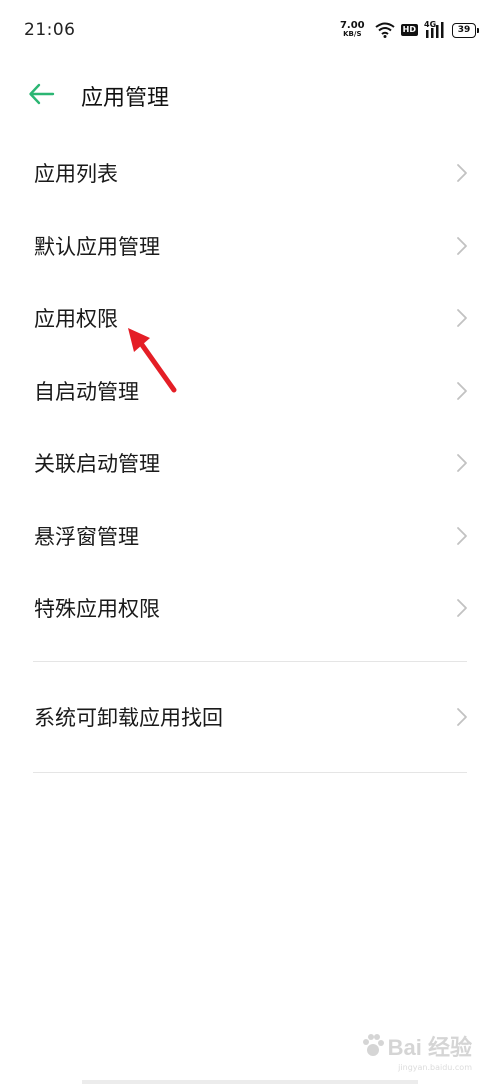  I want to click on menu-item-autostart: 自启动管理, so click(250, 391).